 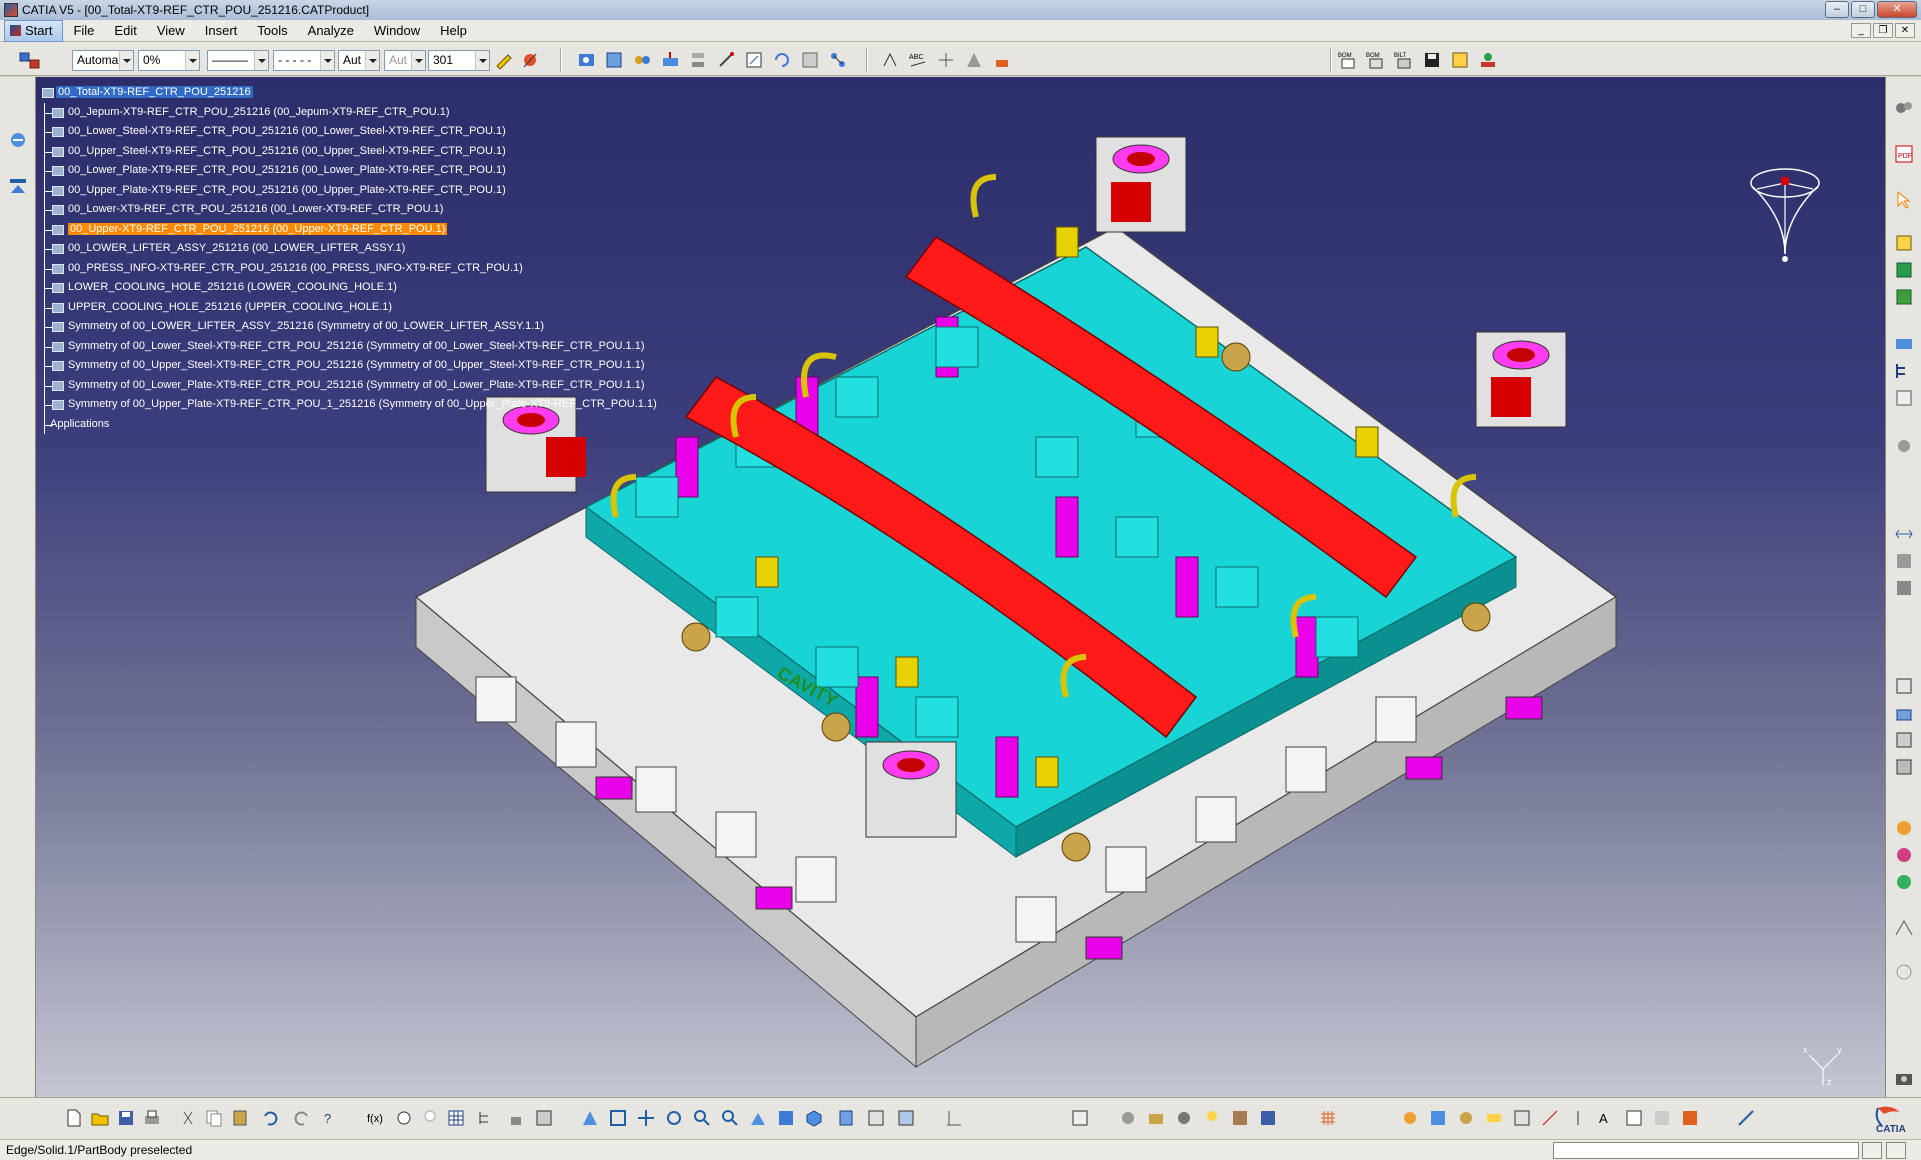 What do you see at coordinates (1904, 154) in the screenshot?
I see `pdf-export-icon: PDF` at bounding box center [1904, 154].